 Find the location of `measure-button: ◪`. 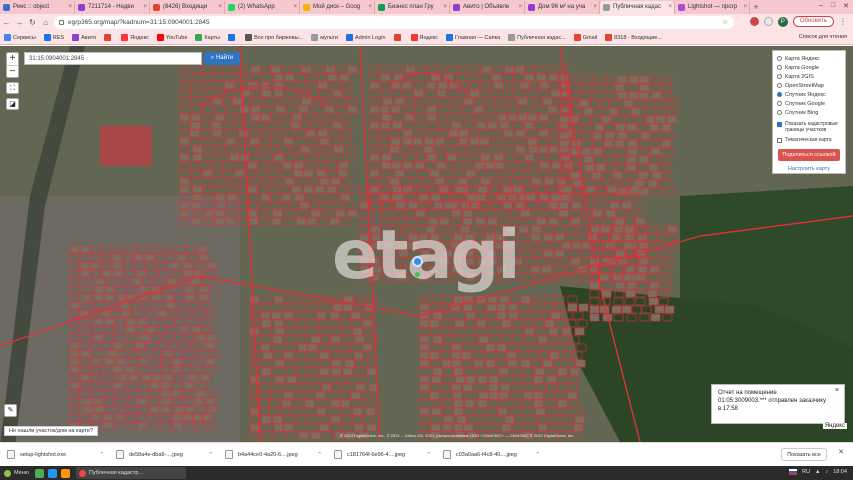

measure-button: ◪ is located at coordinates (12, 104).